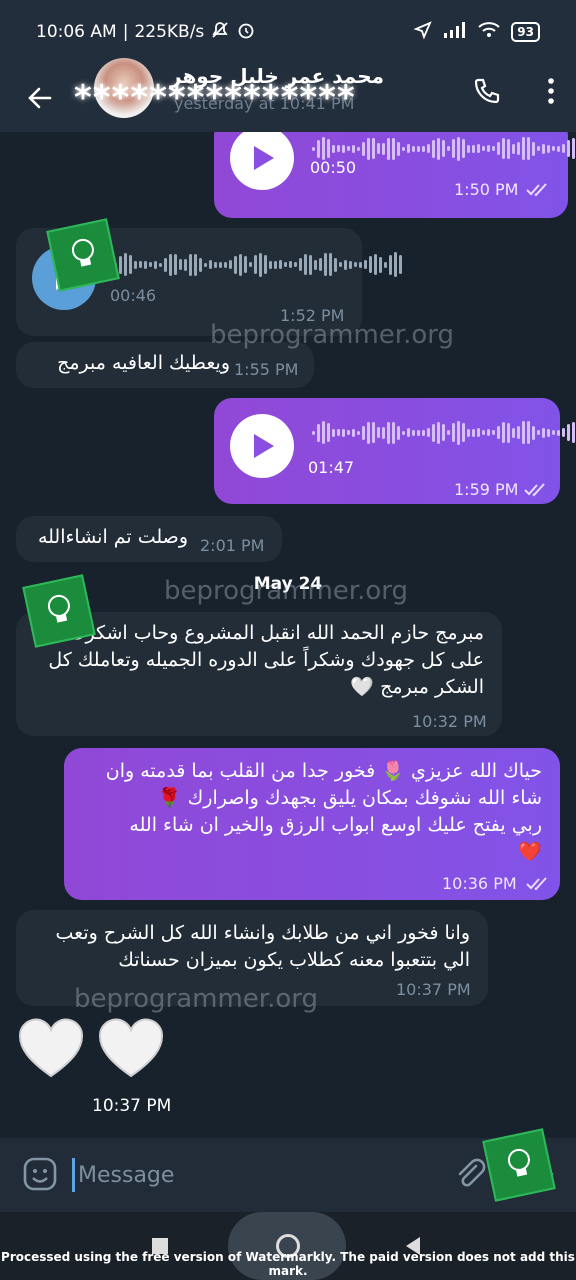 The width and height of the screenshot is (576, 1280). What do you see at coordinates (232, 545) in the screenshot?
I see `message-time: 2:01 PM` at bounding box center [232, 545].